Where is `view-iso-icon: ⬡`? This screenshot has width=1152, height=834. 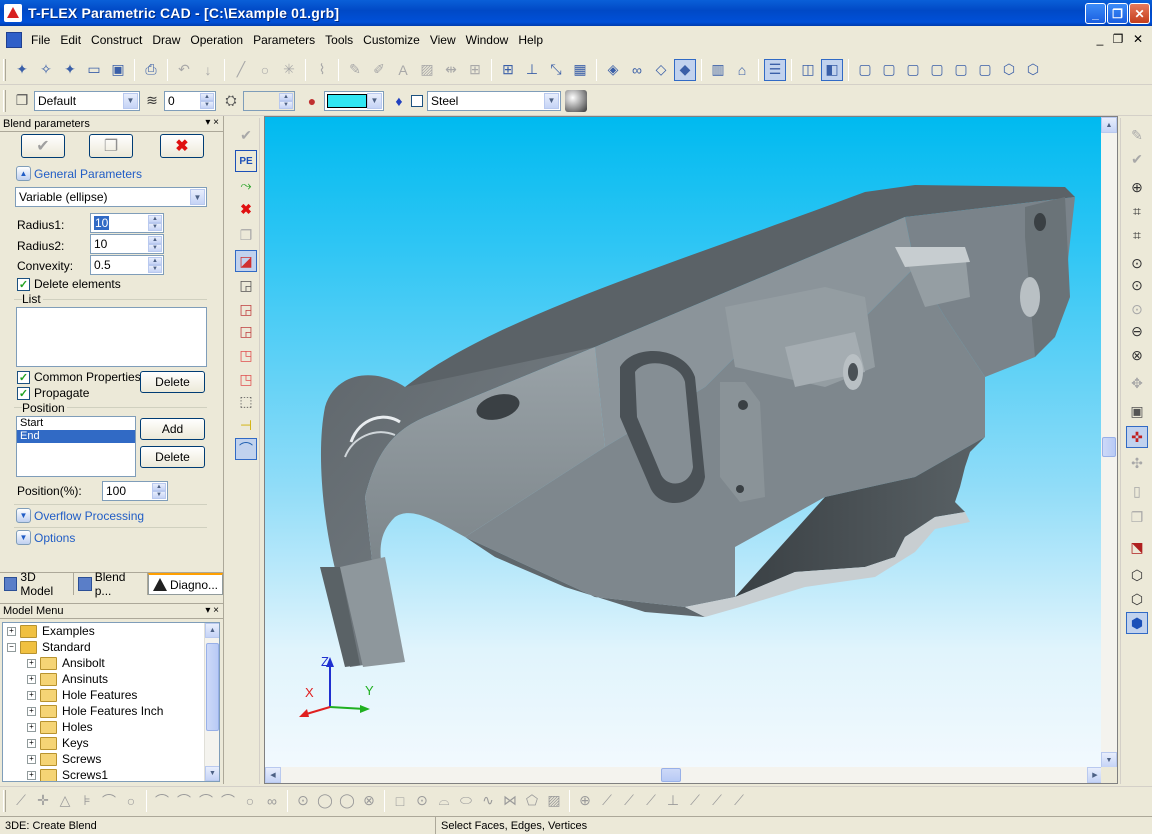 view-iso-icon: ⬡ is located at coordinates (1009, 70).